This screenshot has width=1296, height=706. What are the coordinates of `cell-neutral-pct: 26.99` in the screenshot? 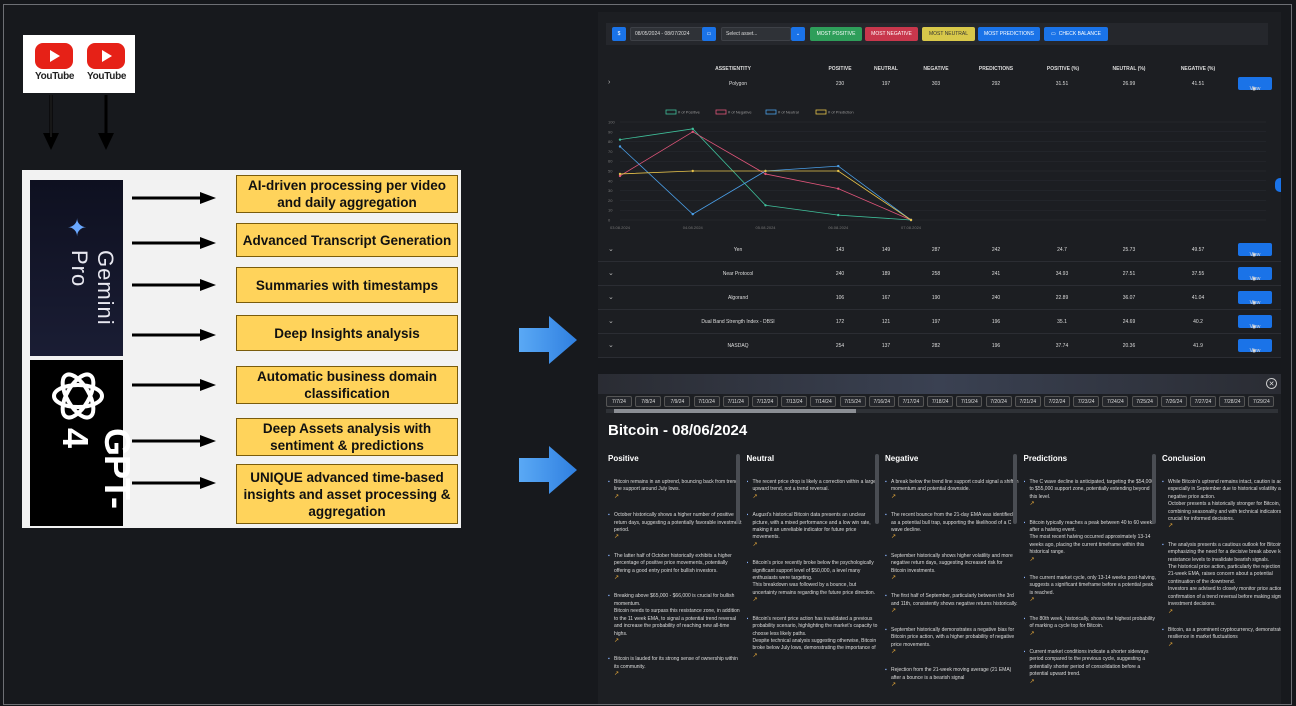 It's located at (1129, 84).